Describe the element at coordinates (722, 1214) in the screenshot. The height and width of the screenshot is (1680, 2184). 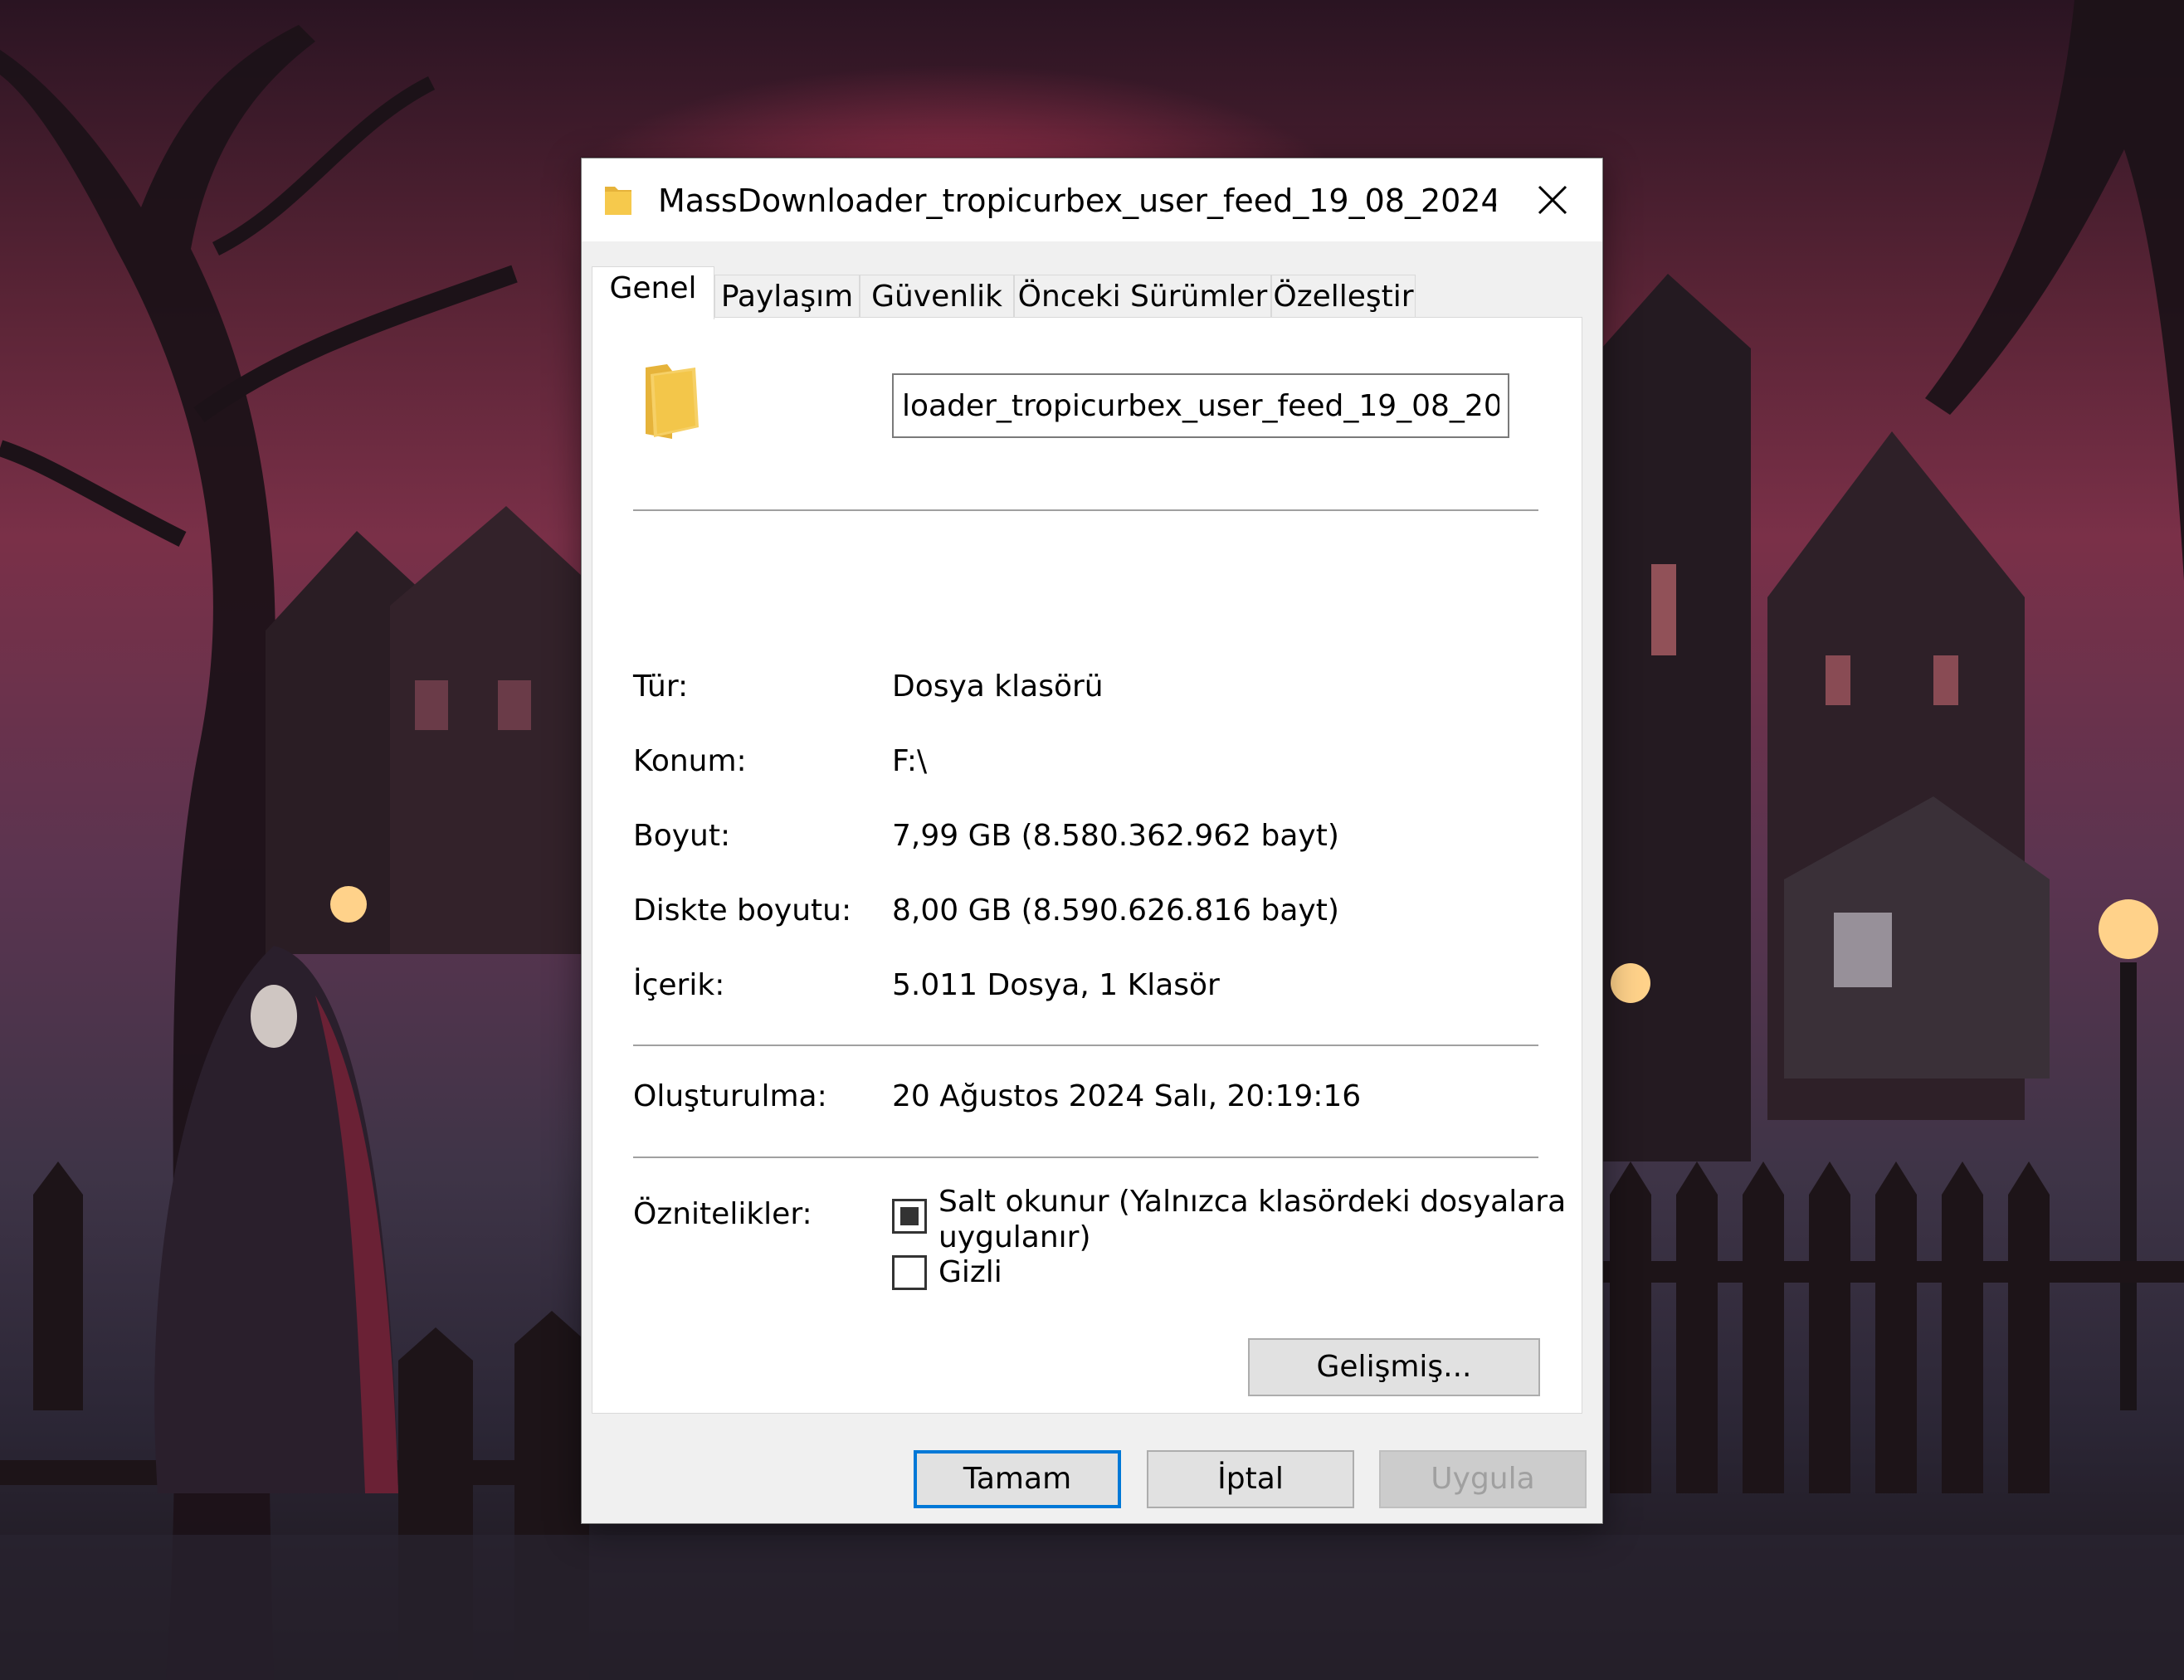
I see `attributes-label: Öznitelikler:` at that location.